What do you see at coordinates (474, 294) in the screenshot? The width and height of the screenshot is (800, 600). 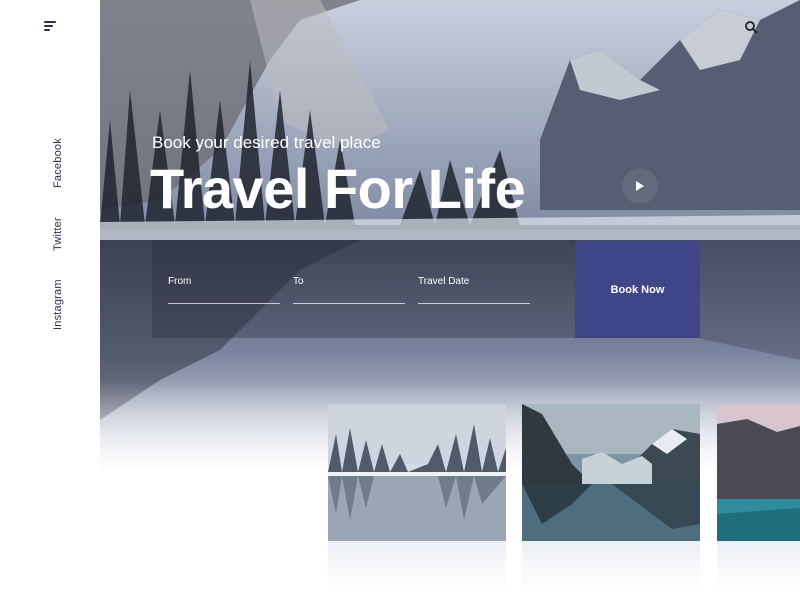 I see `travel-date-input` at bounding box center [474, 294].